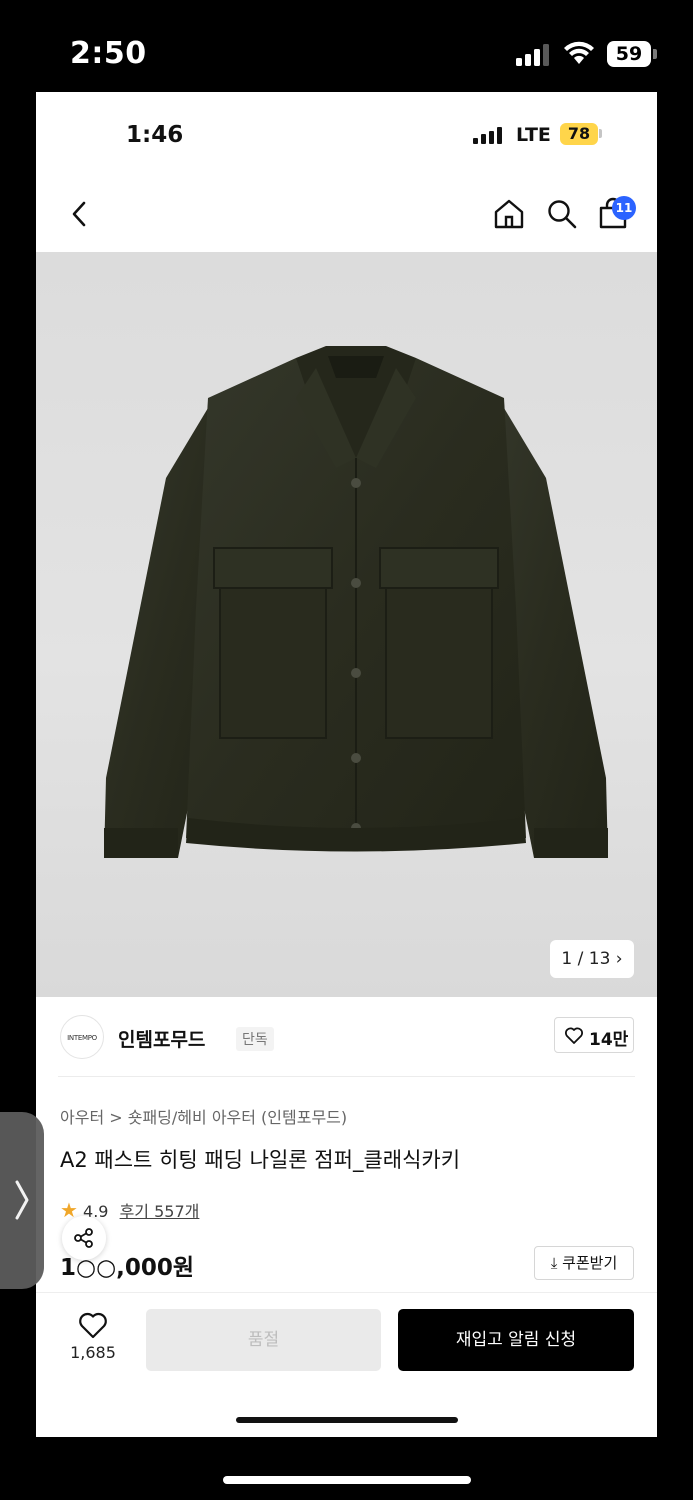 This screenshot has width=693, height=1500. Describe the element at coordinates (108, 53) in the screenshot. I see `outer-clock: 2:50` at that location.